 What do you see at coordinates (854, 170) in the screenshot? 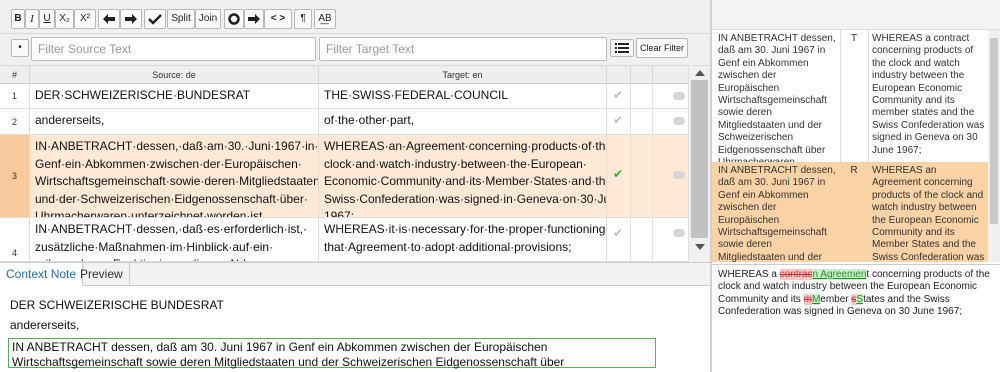
I see `tm-origin-code: R` at bounding box center [854, 170].